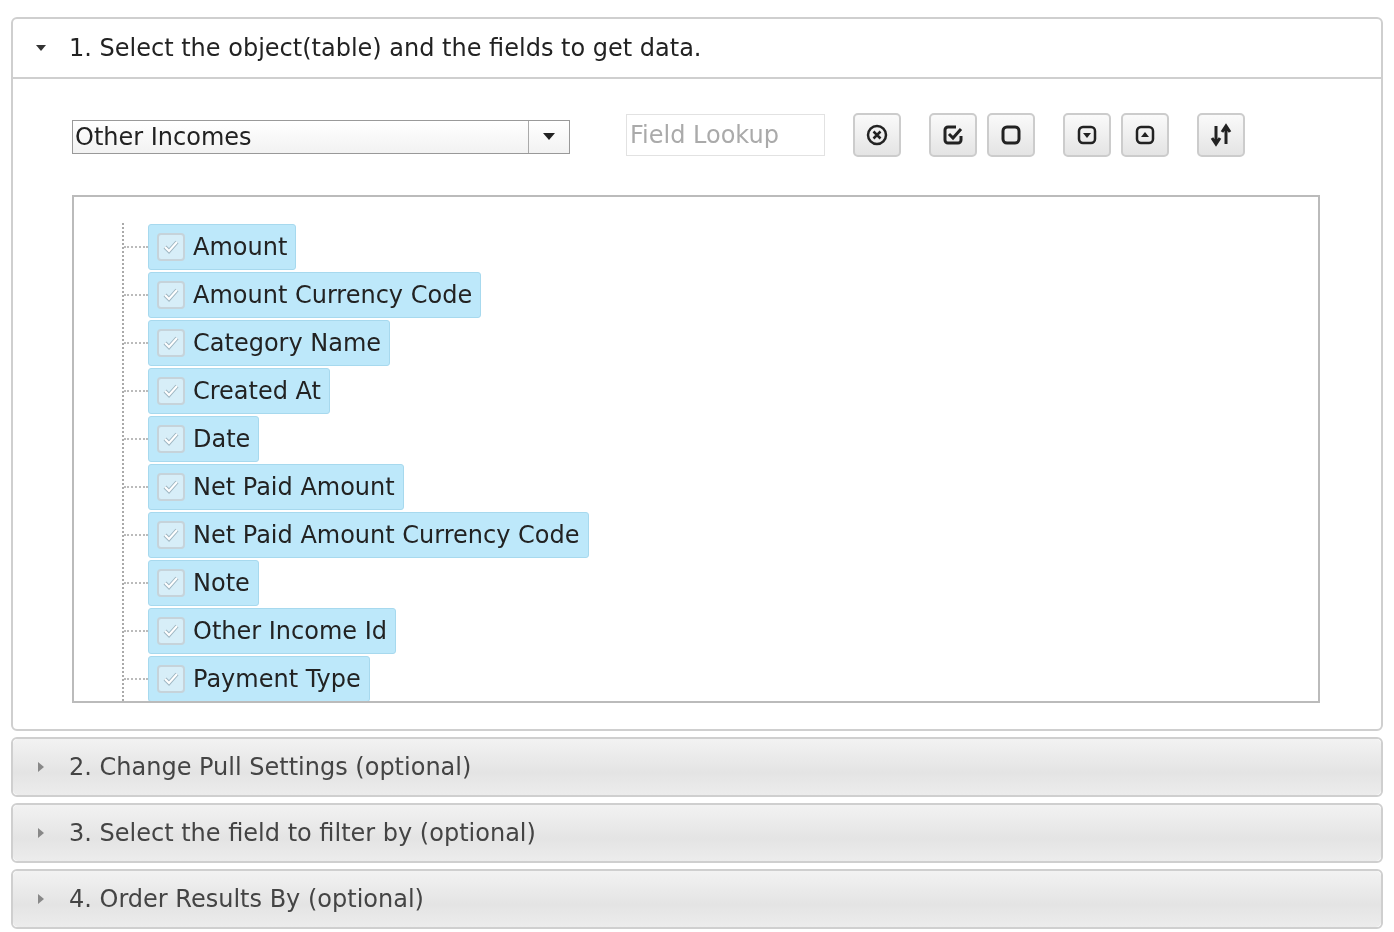 This screenshot has height=932, width=1394. What do you see at coordinates (270, 767) in the screenshot?
I see `section-title: 2. Change Pull Settings (optional)` at bounding box center [270, 767].